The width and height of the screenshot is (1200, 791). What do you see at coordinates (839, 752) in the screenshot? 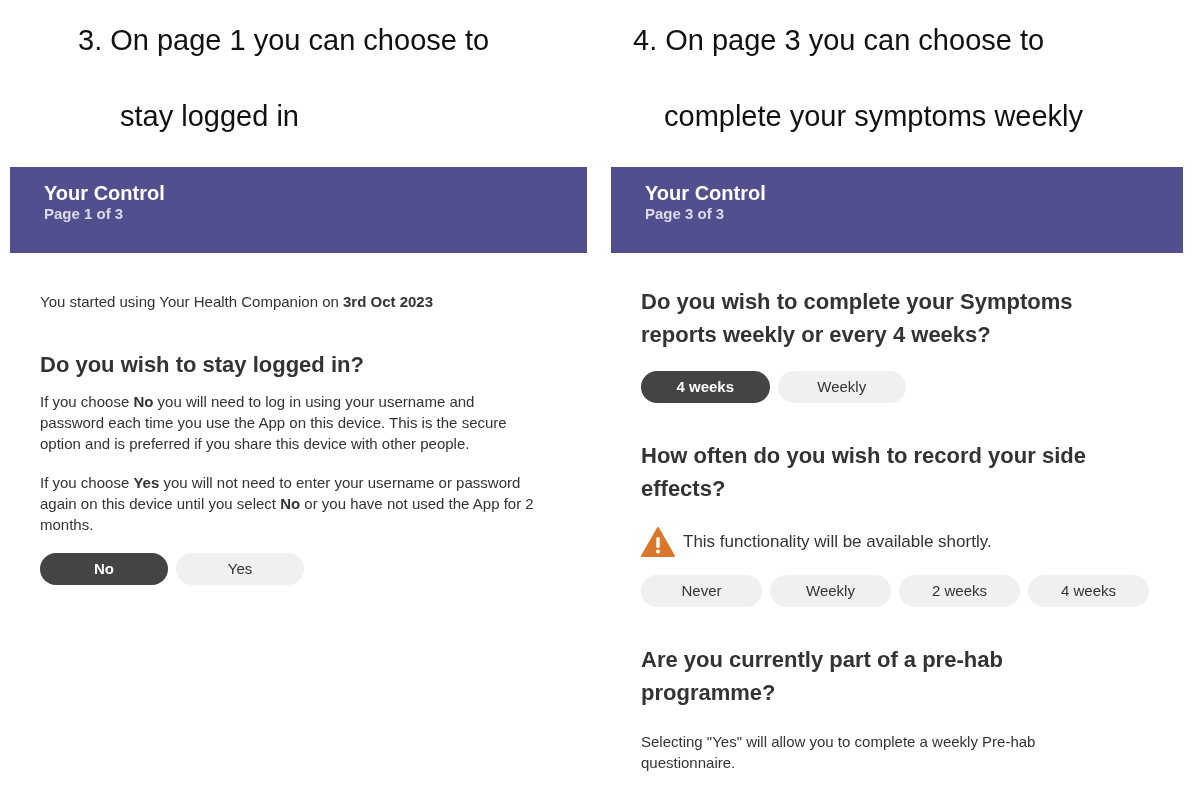
I see `paragraph: Selecting "Yes" will allow you to complete a weekly Pre-hab questionnaire.` at bounding box center [839, 752].